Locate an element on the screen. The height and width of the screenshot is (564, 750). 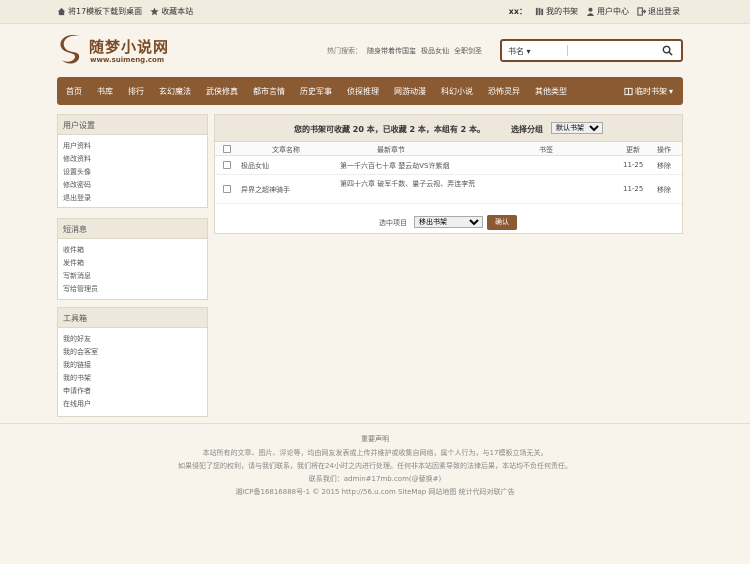
nav-item-scifi: 科幻小说 is located at coordinates (457, 91).